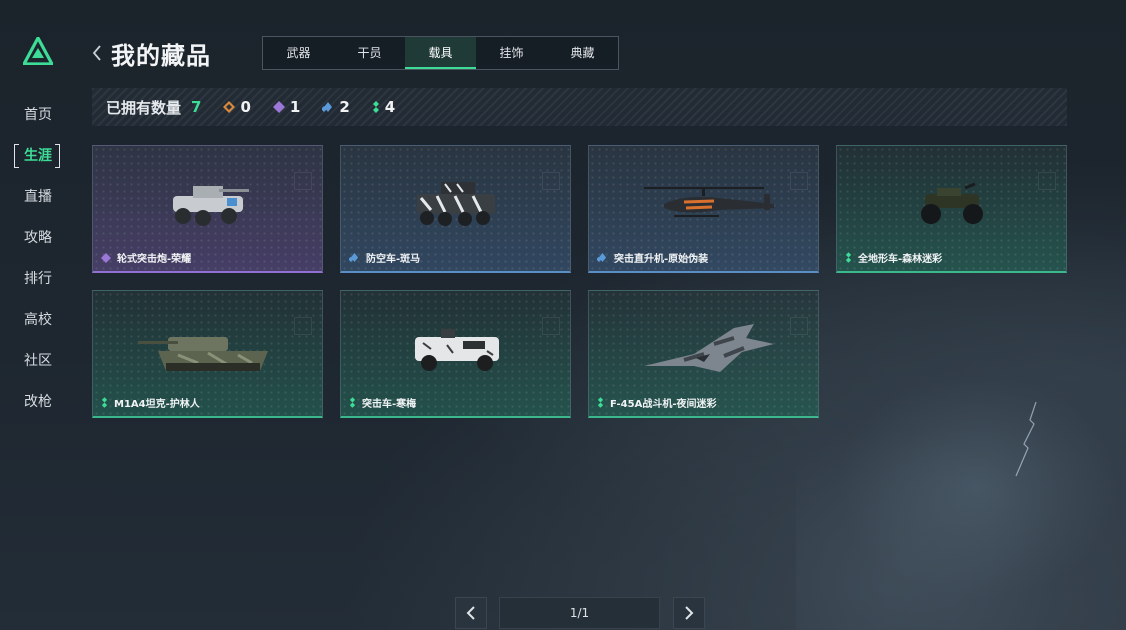 The width and height of the screenshot is (1126, 630). I want to click on vehicle-name: 轮式突击炮-荣耀, so click(154, 259).